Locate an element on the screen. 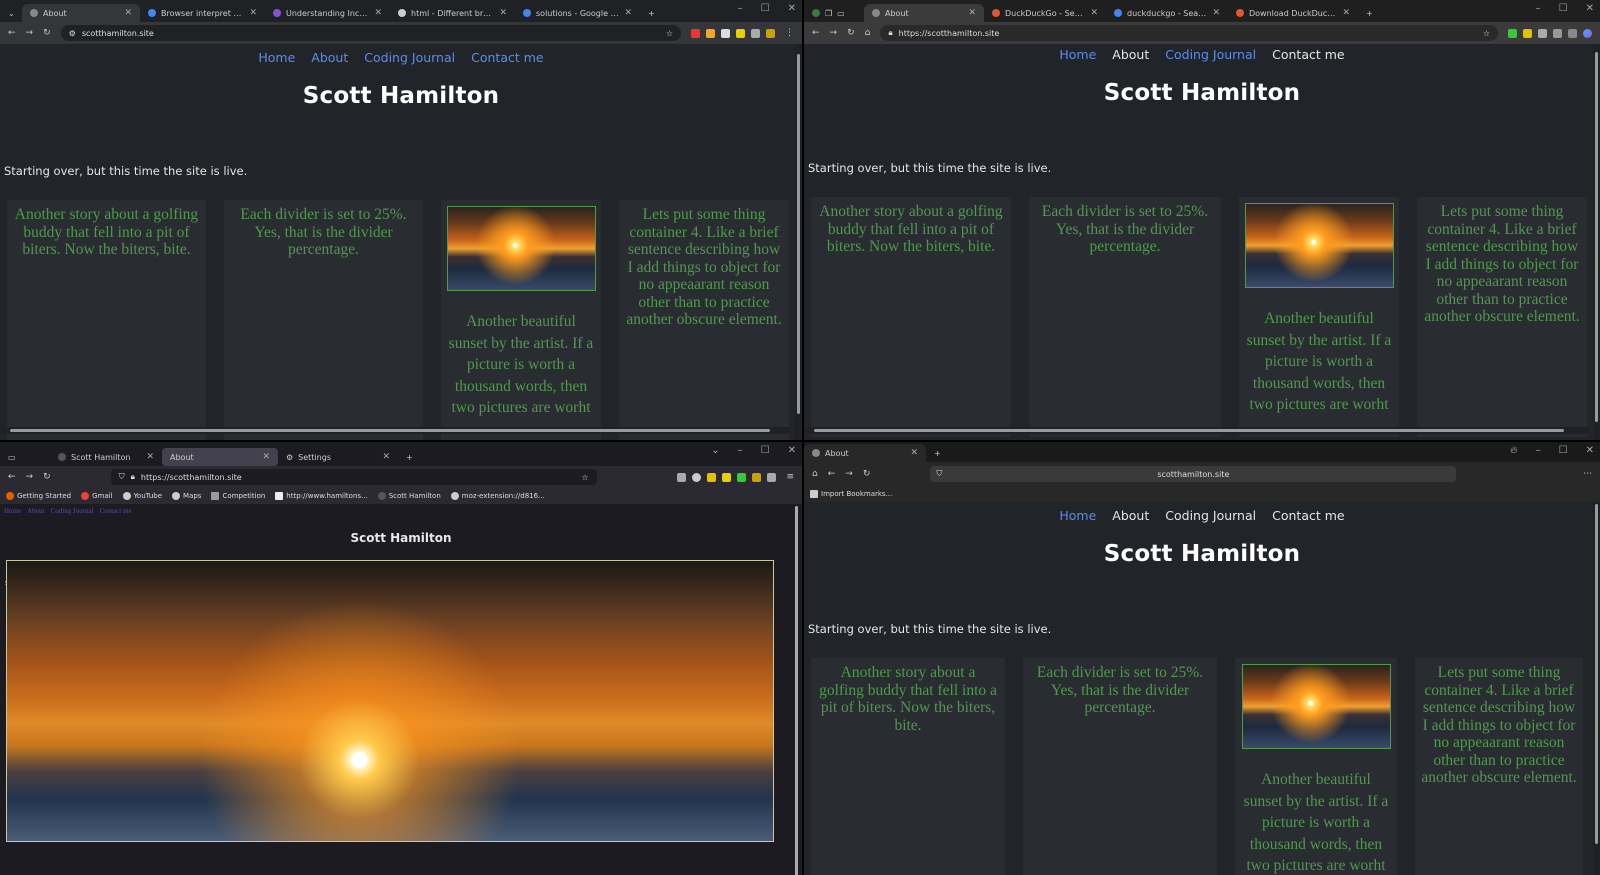 Image resolution: width=1600 pixels, height=875 pixels. tab-solutions: solutions - Google Search✕ is located at coordinates (577, 13).